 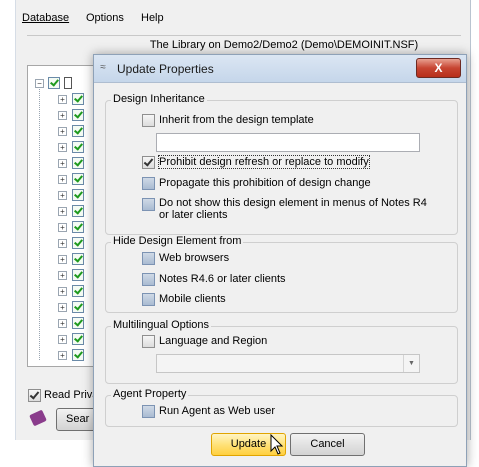 What do you see at coordinates (148, 120) in the screenshot?
I see `inherit-checkbox` at bounding box center [148, 120].